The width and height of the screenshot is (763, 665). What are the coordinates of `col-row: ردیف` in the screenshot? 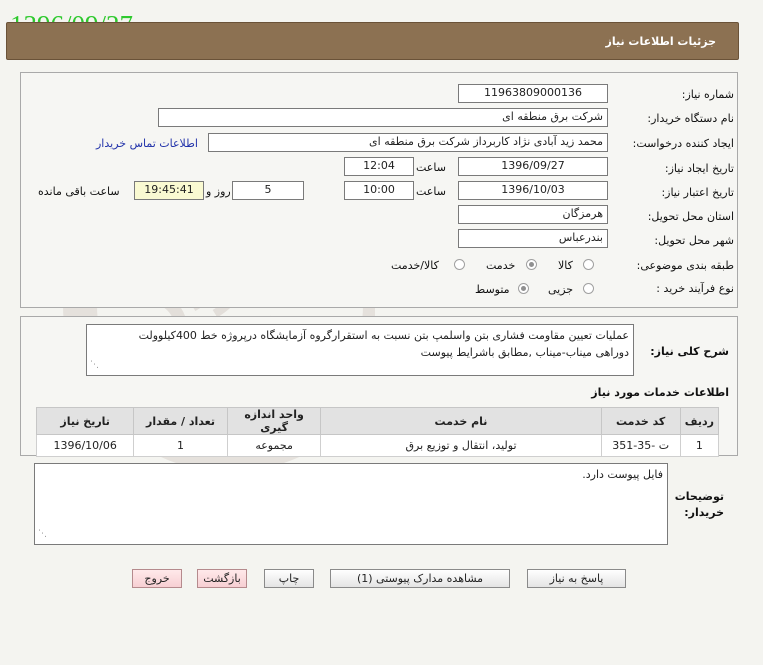 It's located at (699, 421).